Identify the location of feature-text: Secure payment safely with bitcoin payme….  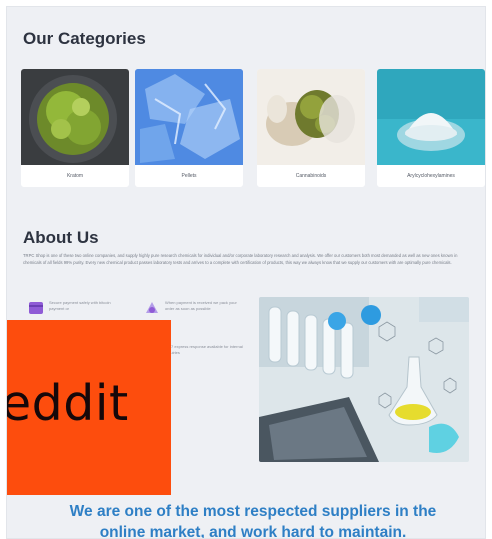
(80, 305).